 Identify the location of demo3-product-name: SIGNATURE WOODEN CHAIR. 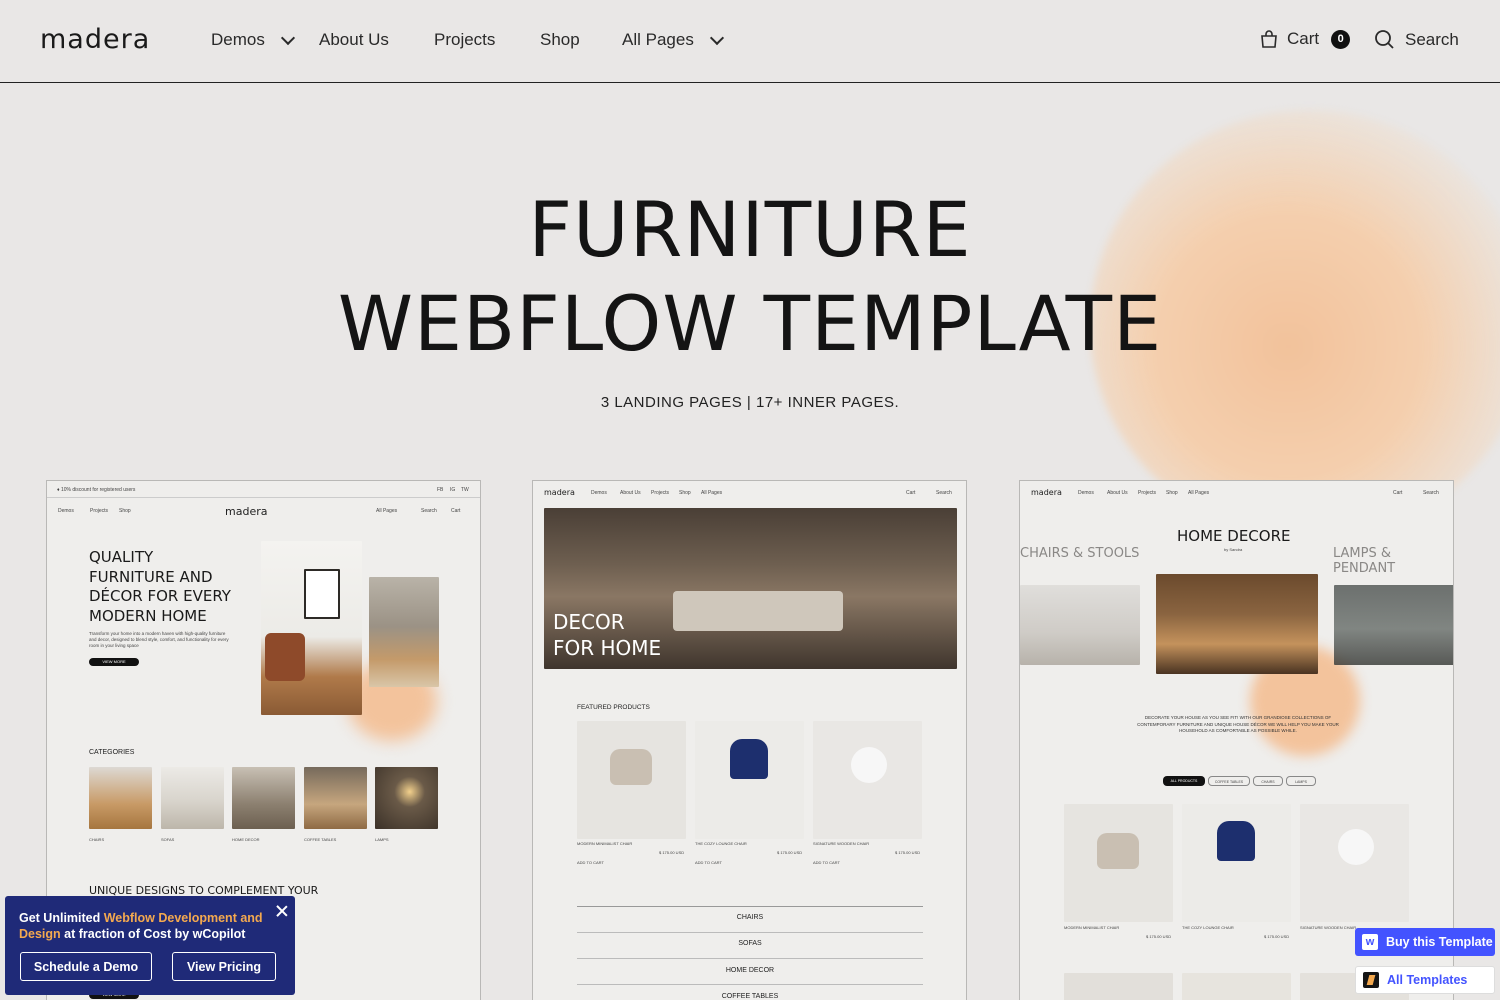
(1328, 927).